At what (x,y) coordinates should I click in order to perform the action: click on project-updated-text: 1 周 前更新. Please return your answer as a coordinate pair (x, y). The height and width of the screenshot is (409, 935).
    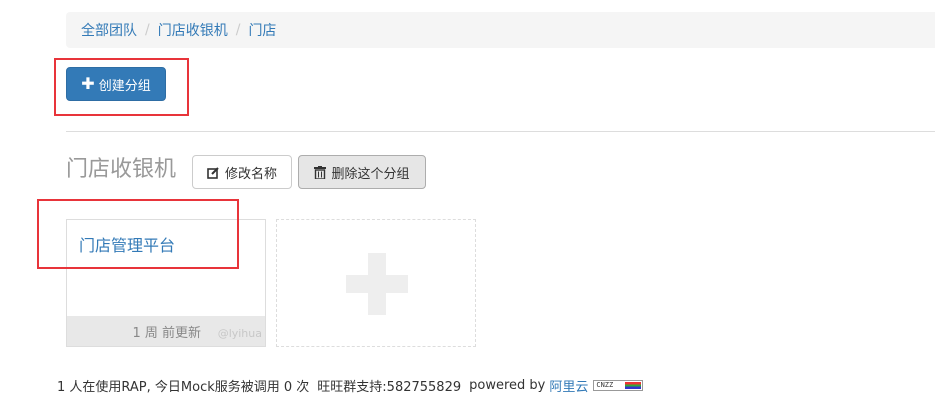
    Looking at the image, I should click on (166, 333).